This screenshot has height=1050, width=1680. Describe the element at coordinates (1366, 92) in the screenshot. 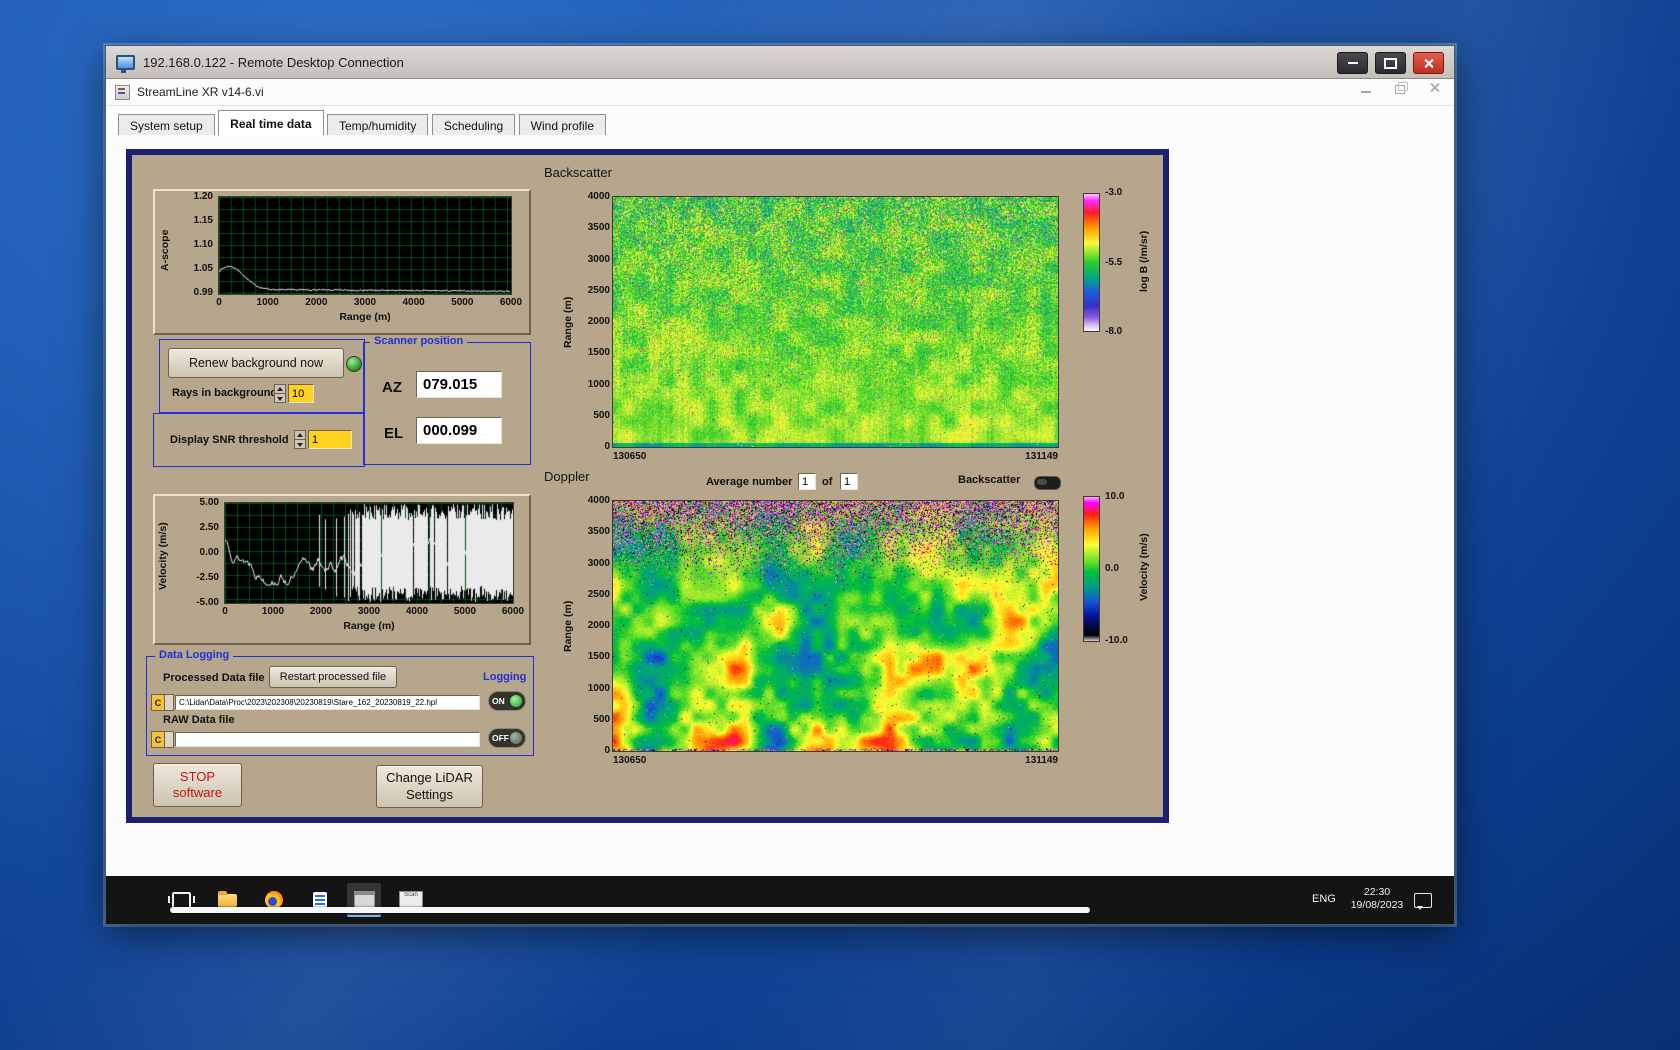

I see `app-minimize-icon` at that location.